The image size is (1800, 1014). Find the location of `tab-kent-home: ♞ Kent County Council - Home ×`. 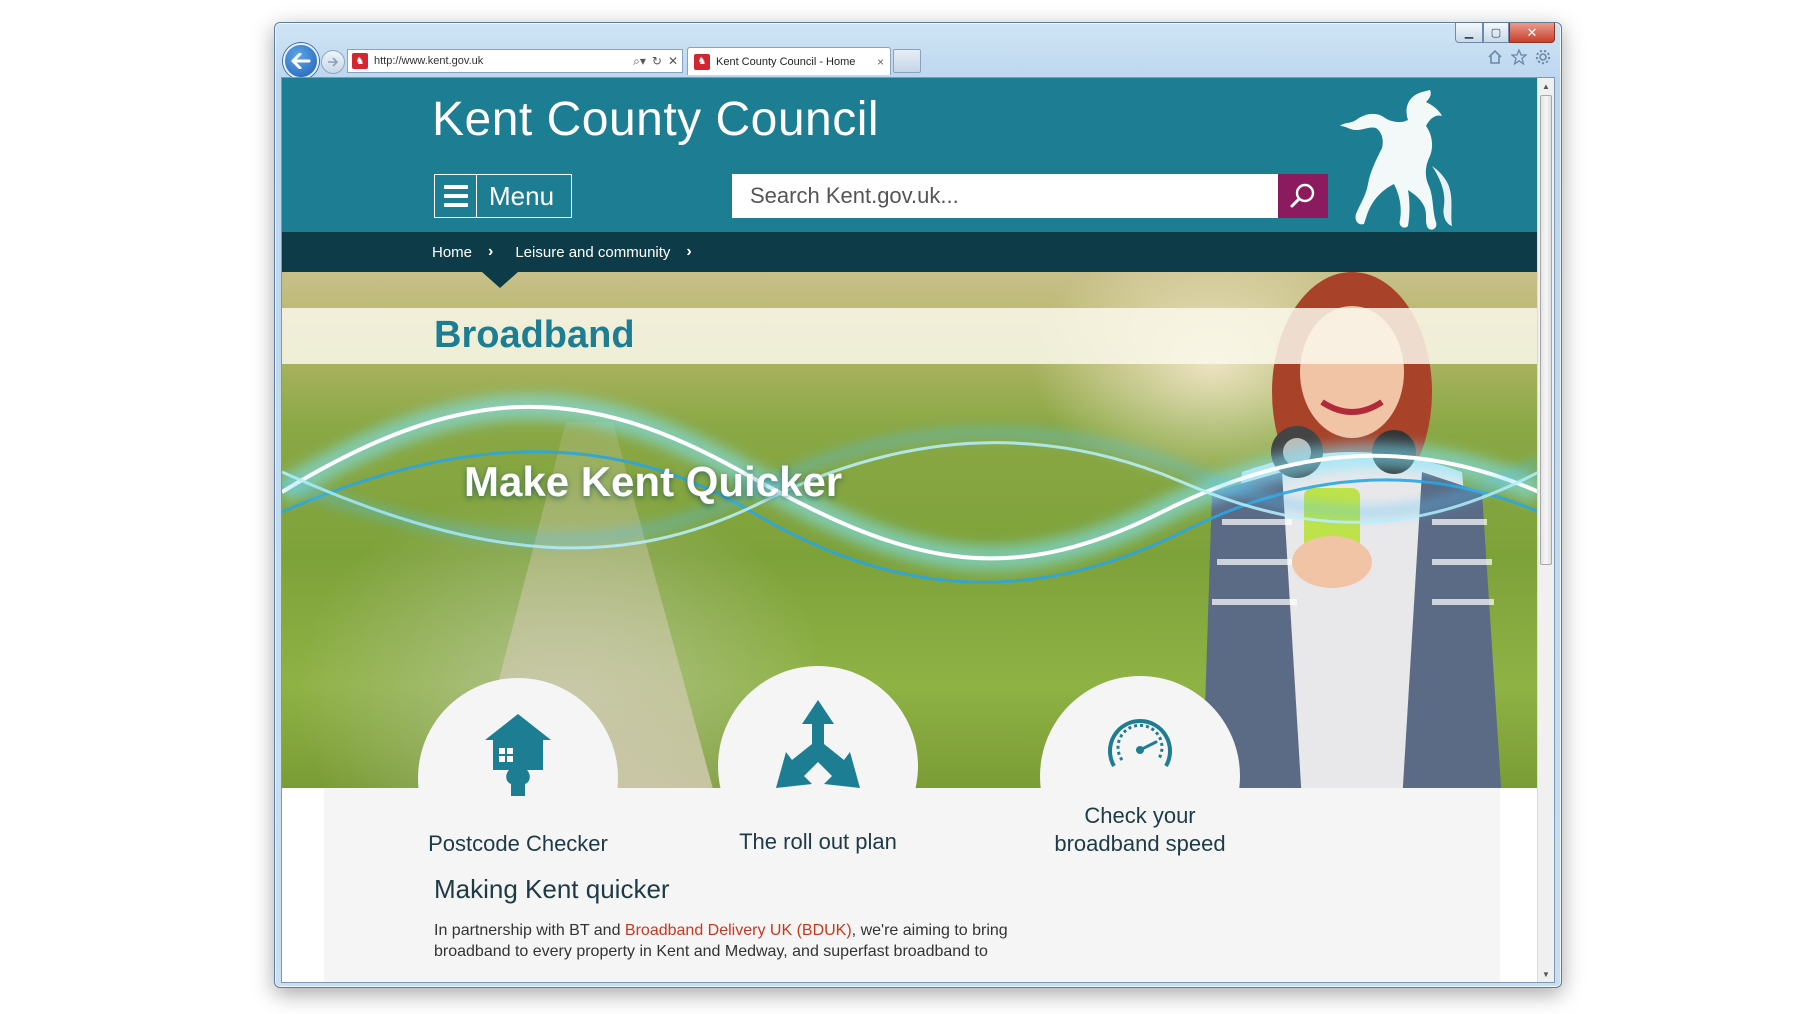

tab-kent-home: ♞ Kent County Council - Home × is located at coordinates (789, 61).